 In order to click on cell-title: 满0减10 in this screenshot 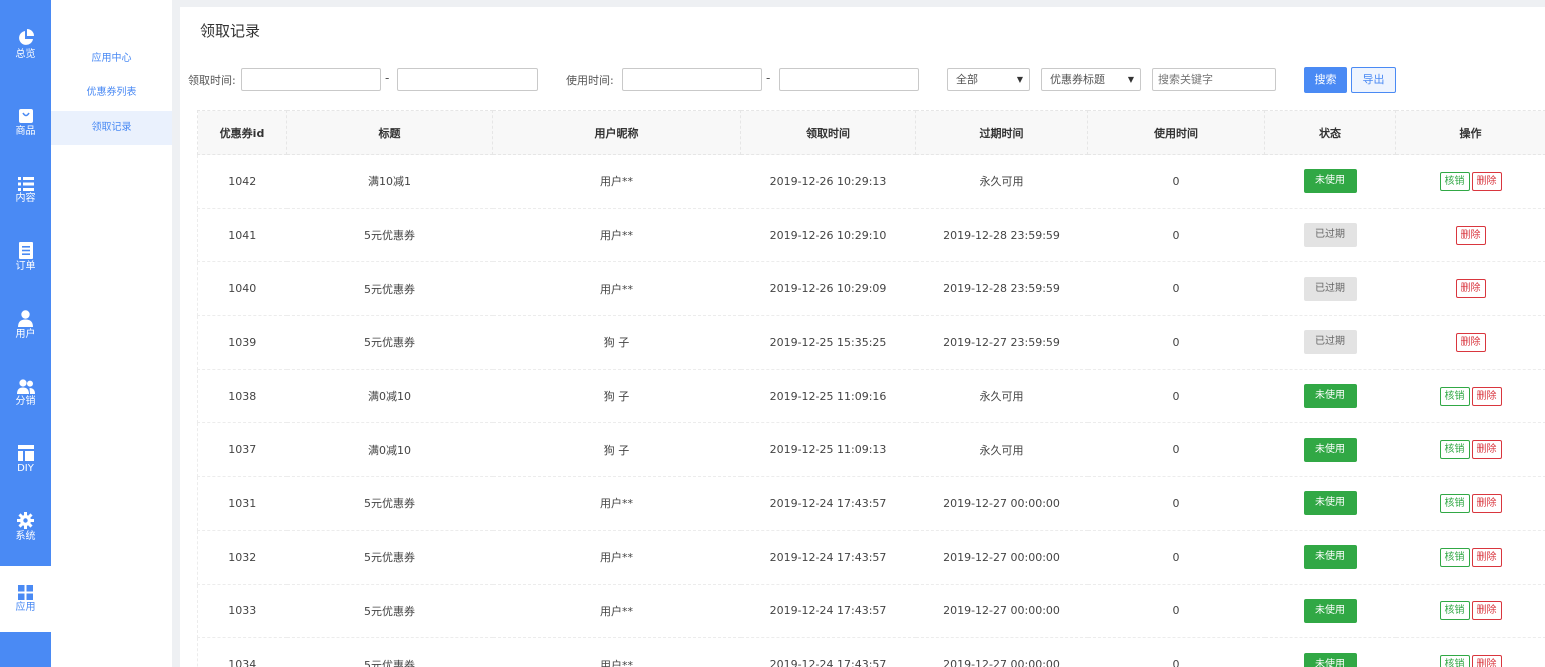, I will do `click(389, 396)`.